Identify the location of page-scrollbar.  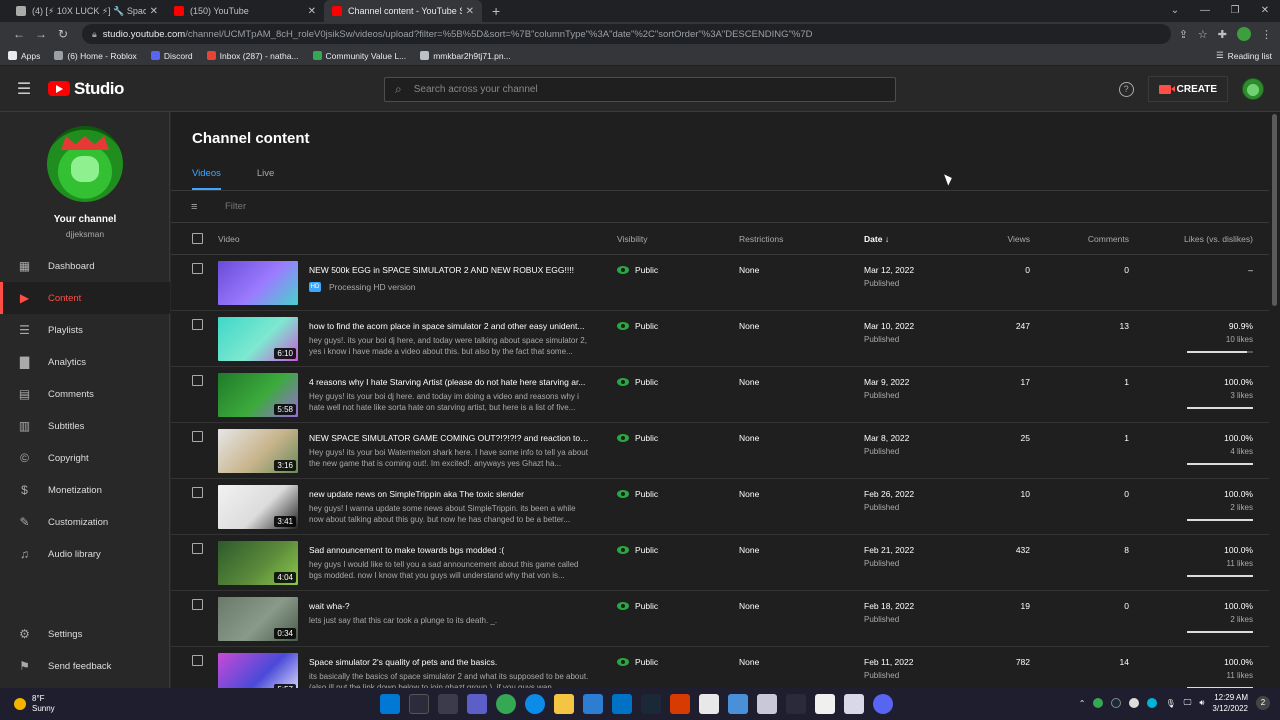
(1274, 400).